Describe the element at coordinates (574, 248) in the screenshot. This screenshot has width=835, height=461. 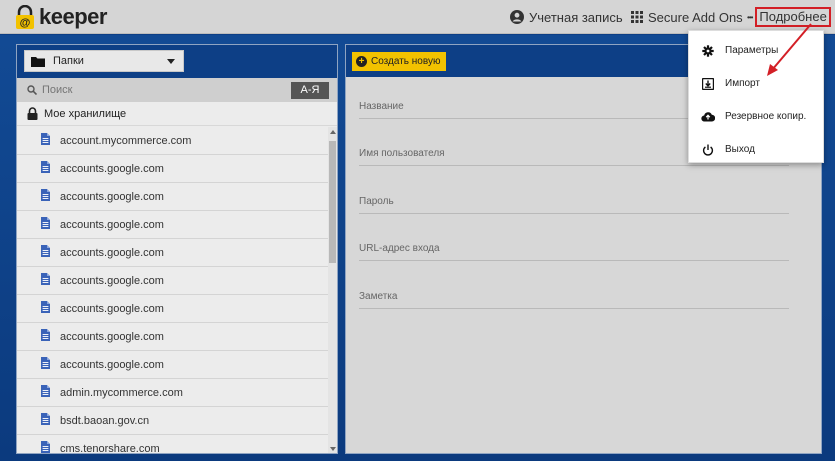
I see `login-url-field: URL-адрес входа` at that location.